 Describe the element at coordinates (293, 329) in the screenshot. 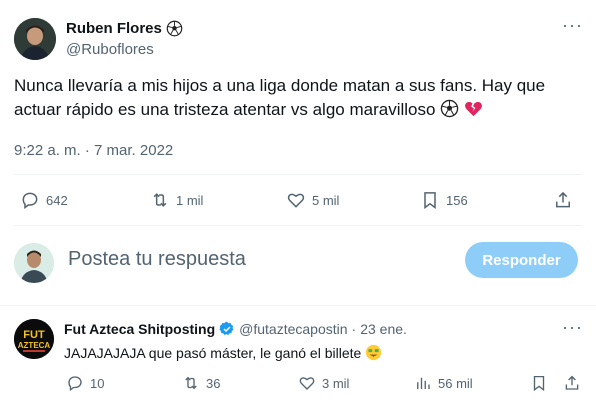

I see `reply-author-handle: @futaztecapostin` at that location.